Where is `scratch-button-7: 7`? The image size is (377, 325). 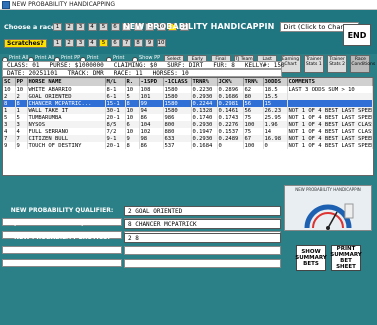 scratch-button-7: 7 is located at coordinates (126, 43).